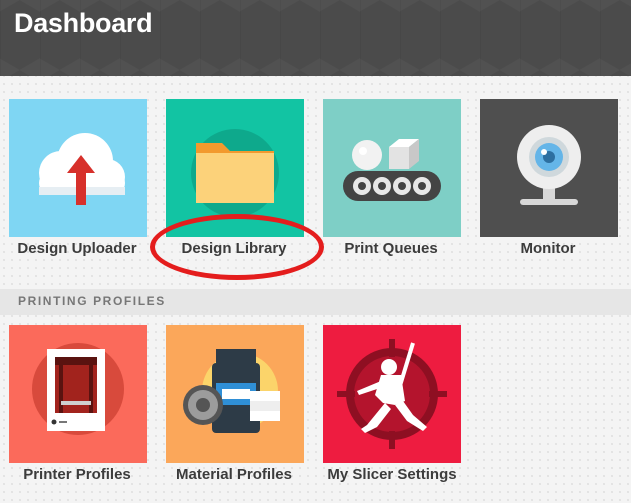  Describe the element at coordinates (237, 247) in the screenshot. I see `annotation-circle` at that location.